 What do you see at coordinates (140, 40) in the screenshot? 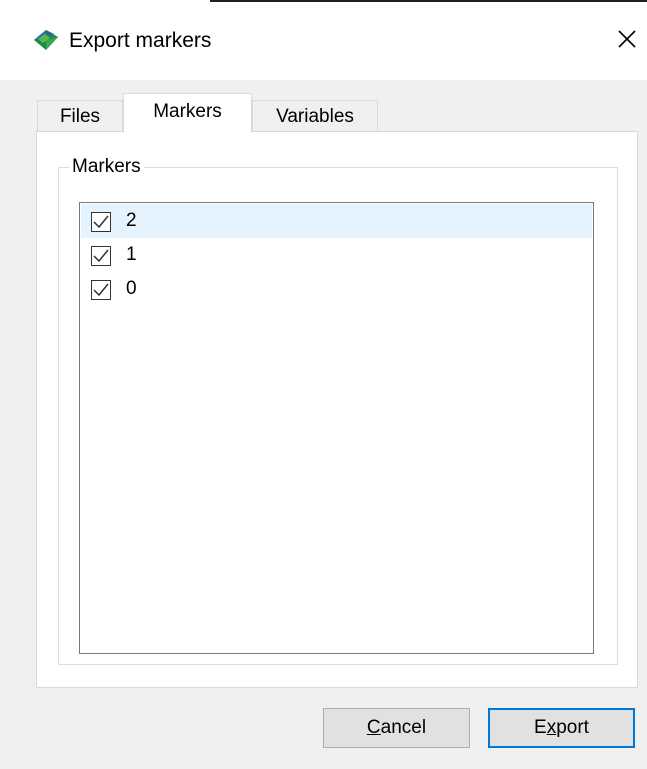
I see `window-title: Export markers` at bounding box center [140, 40].